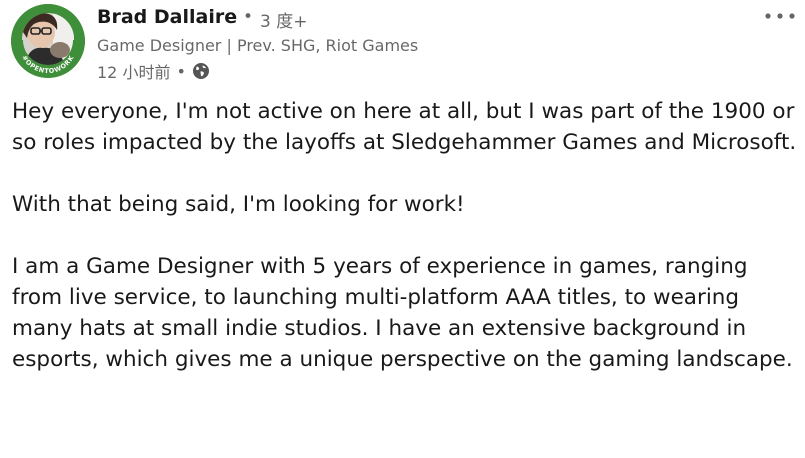 The image size is (805, 458). Describe the element at coordinates (167, 17) in the screenshot. I see `actor-name: Brad Dallaire` at that location.